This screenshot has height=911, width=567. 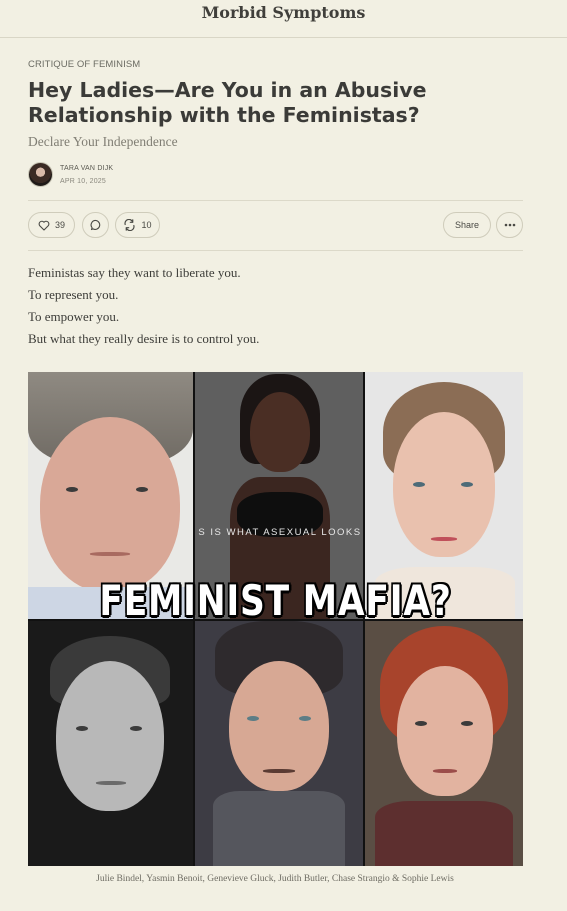 What do you see at coordinates (59, 225) in the screenshot?
I see `like-count: 39` at bounding box center [59, 225].